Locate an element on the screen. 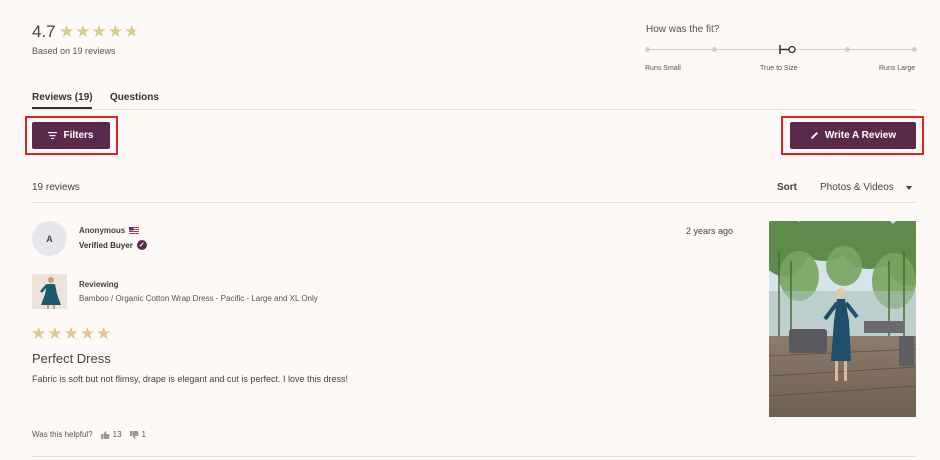 The image size is (940, 460). fit-label-small: Runs Small is located at coordinates (663, 68).